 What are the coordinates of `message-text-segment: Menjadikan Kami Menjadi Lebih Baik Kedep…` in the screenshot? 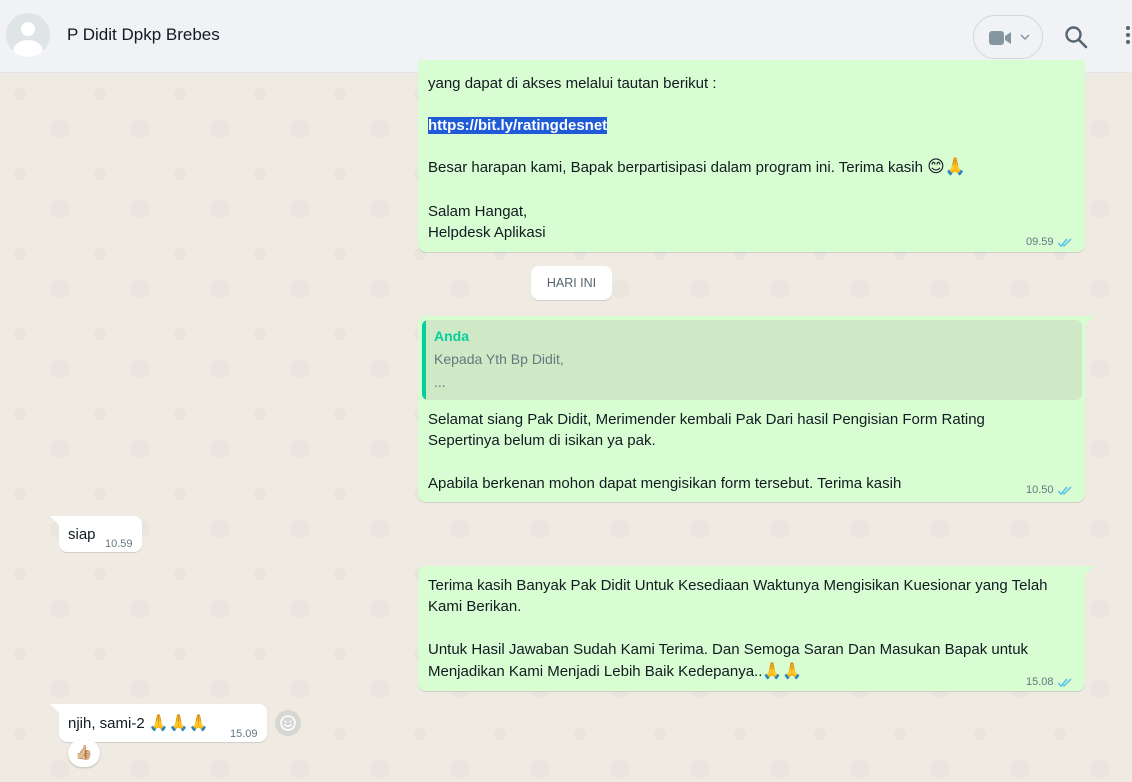 It's located at (595, 671).